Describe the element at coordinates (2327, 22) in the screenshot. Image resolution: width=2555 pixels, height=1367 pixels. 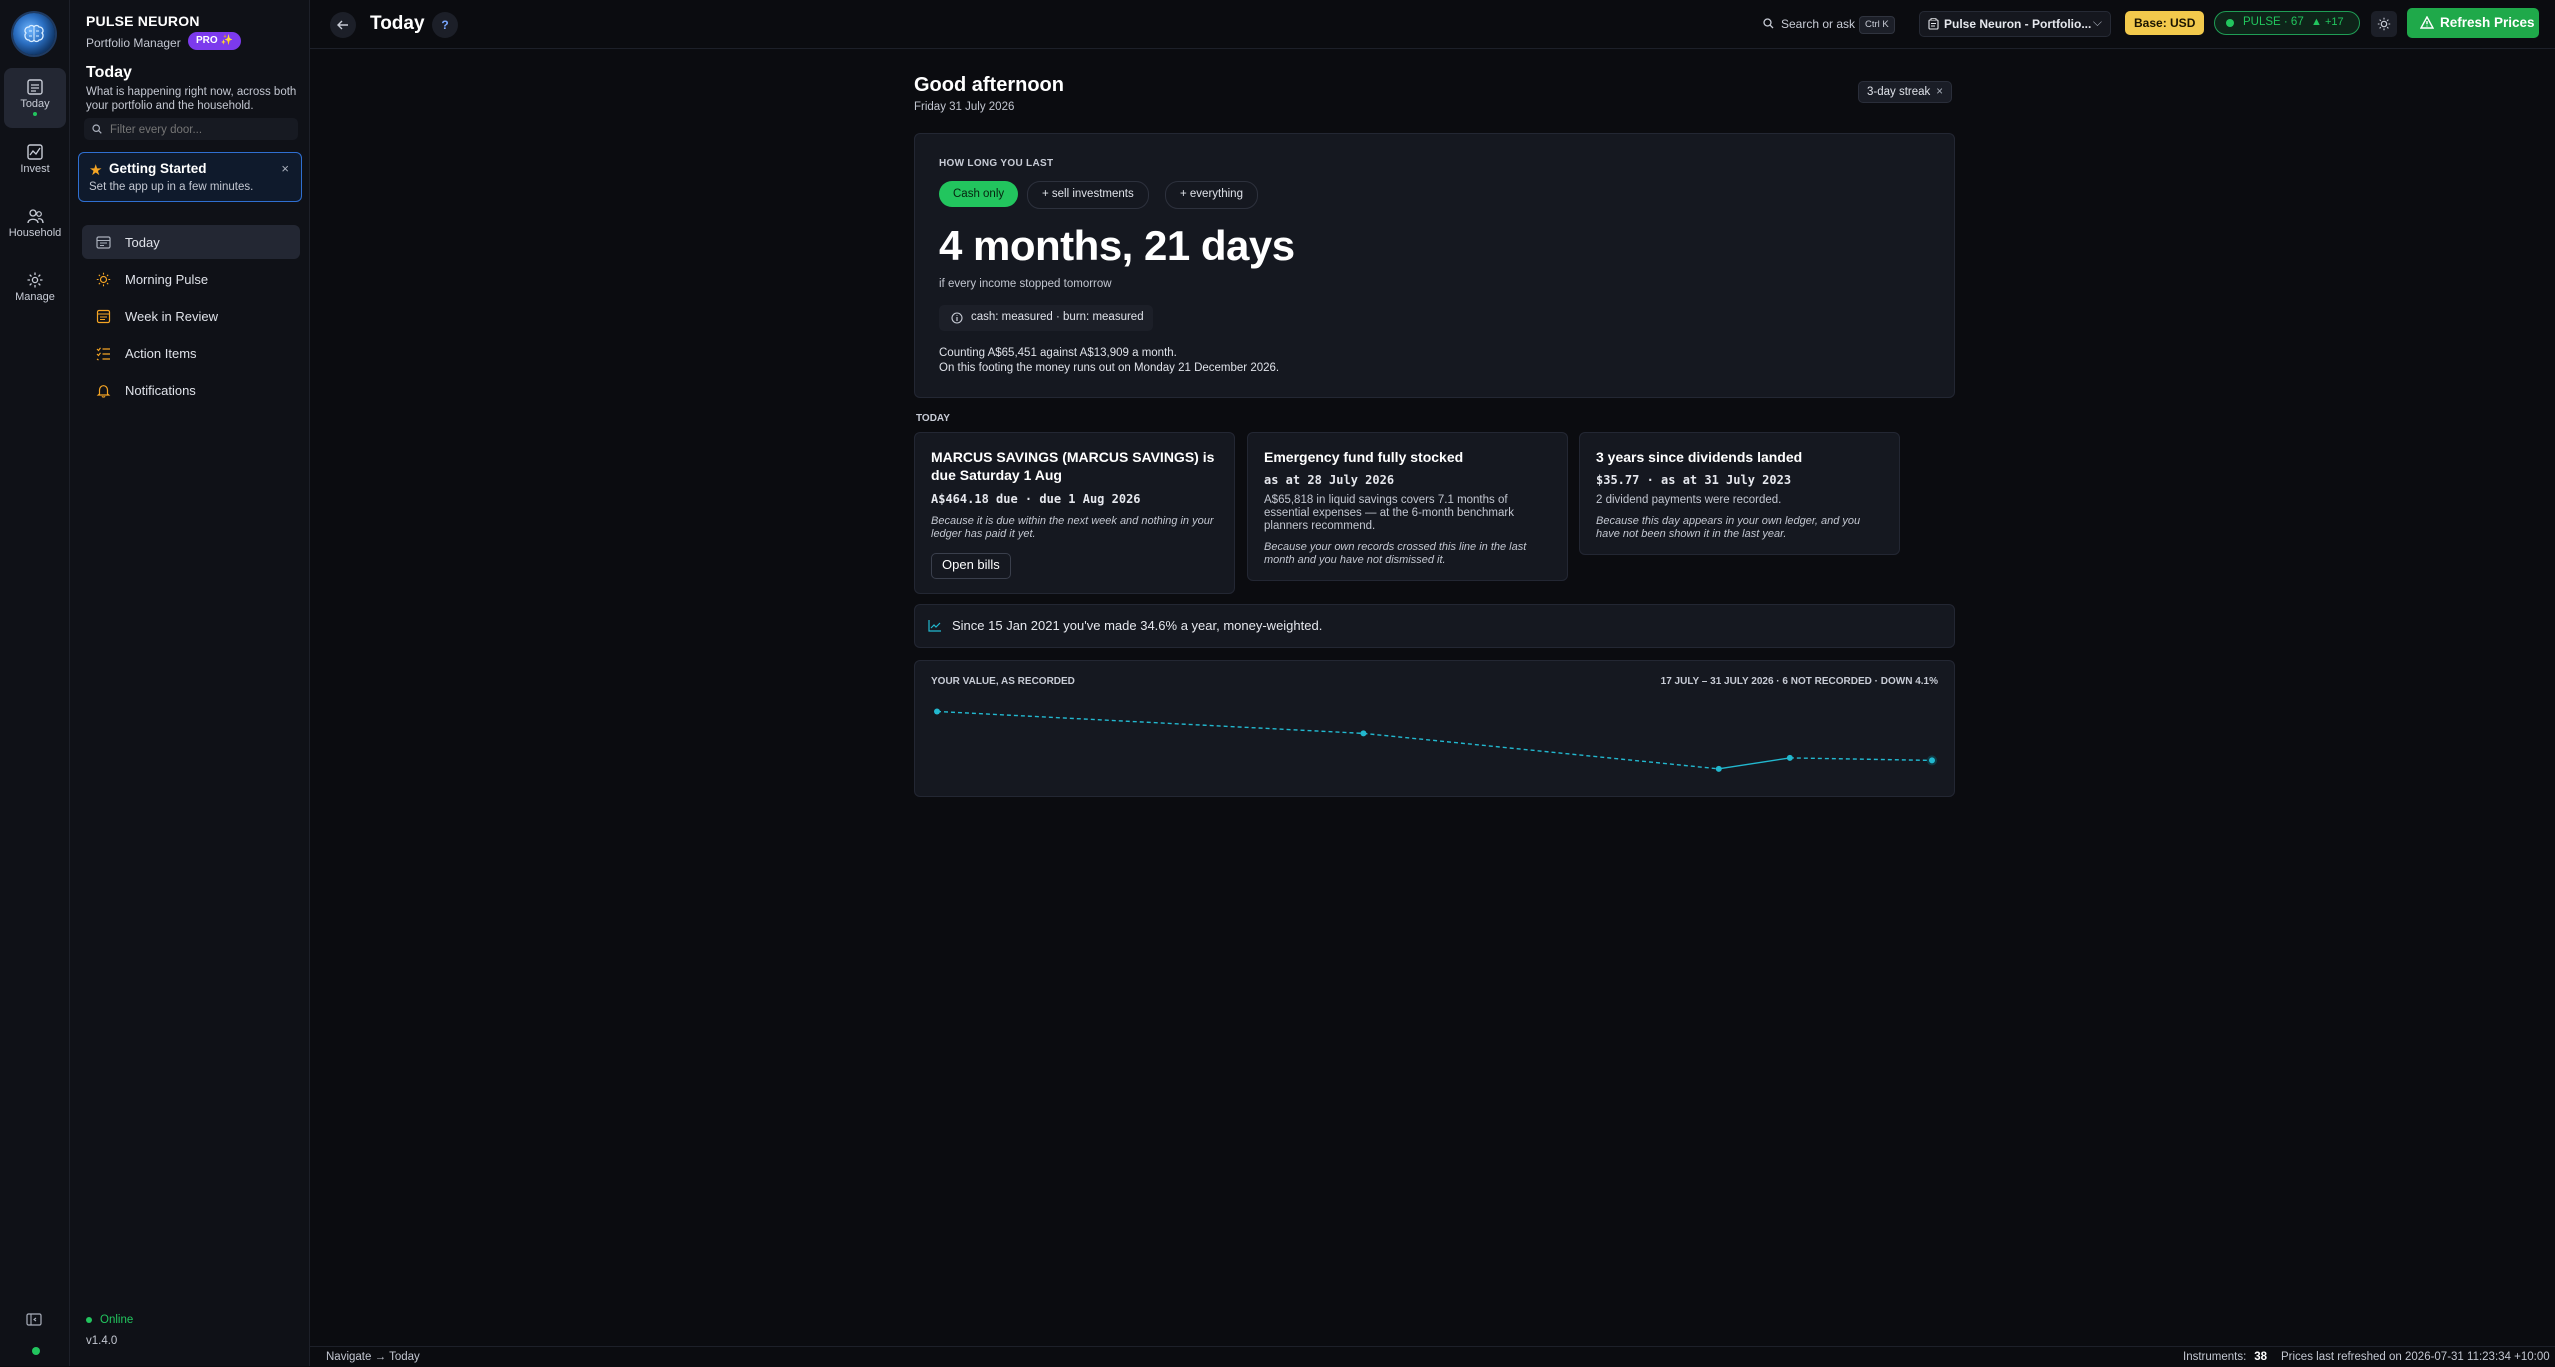
I see `pulse-delta: ▲ +17` at that location.